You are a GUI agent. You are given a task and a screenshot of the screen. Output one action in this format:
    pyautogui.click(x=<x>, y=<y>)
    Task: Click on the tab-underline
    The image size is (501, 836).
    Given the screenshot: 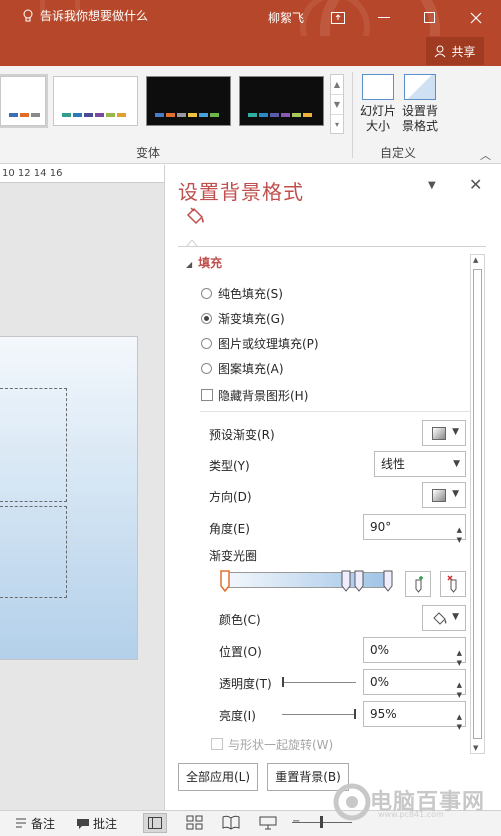 What is the action you would take?
    pyautogui.click(x=332, y=246)
    